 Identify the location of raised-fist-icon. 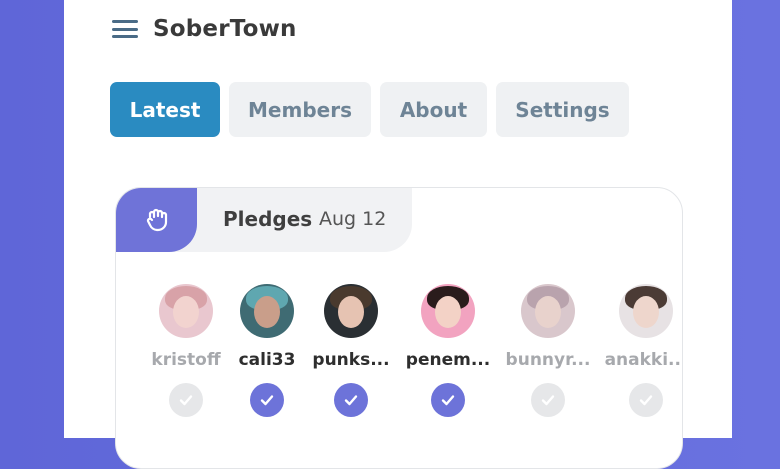
(156, 220).